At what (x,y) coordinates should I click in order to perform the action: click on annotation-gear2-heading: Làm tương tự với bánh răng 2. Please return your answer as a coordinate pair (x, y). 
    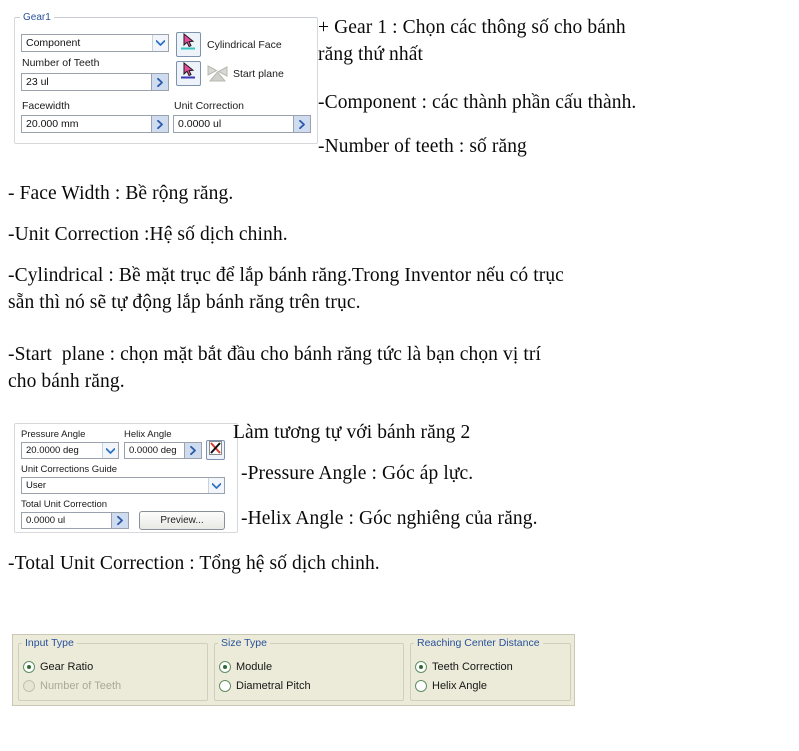
    Looking at the image, I should click on (352, 432).